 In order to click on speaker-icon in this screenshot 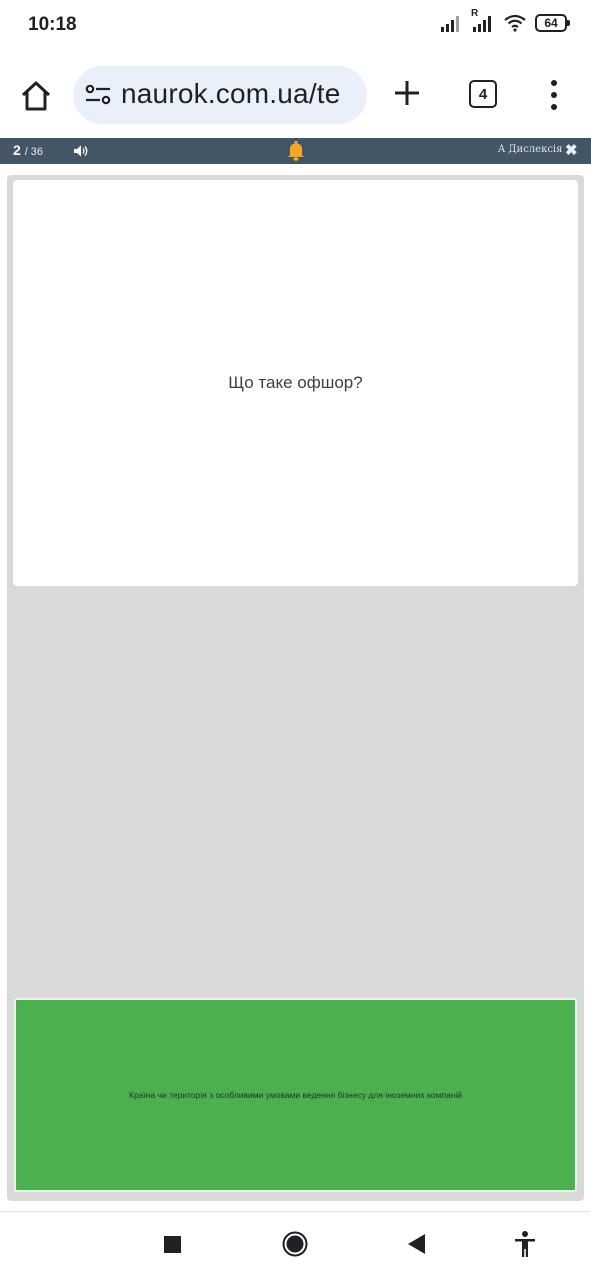, I will do `click(81, 151)`.